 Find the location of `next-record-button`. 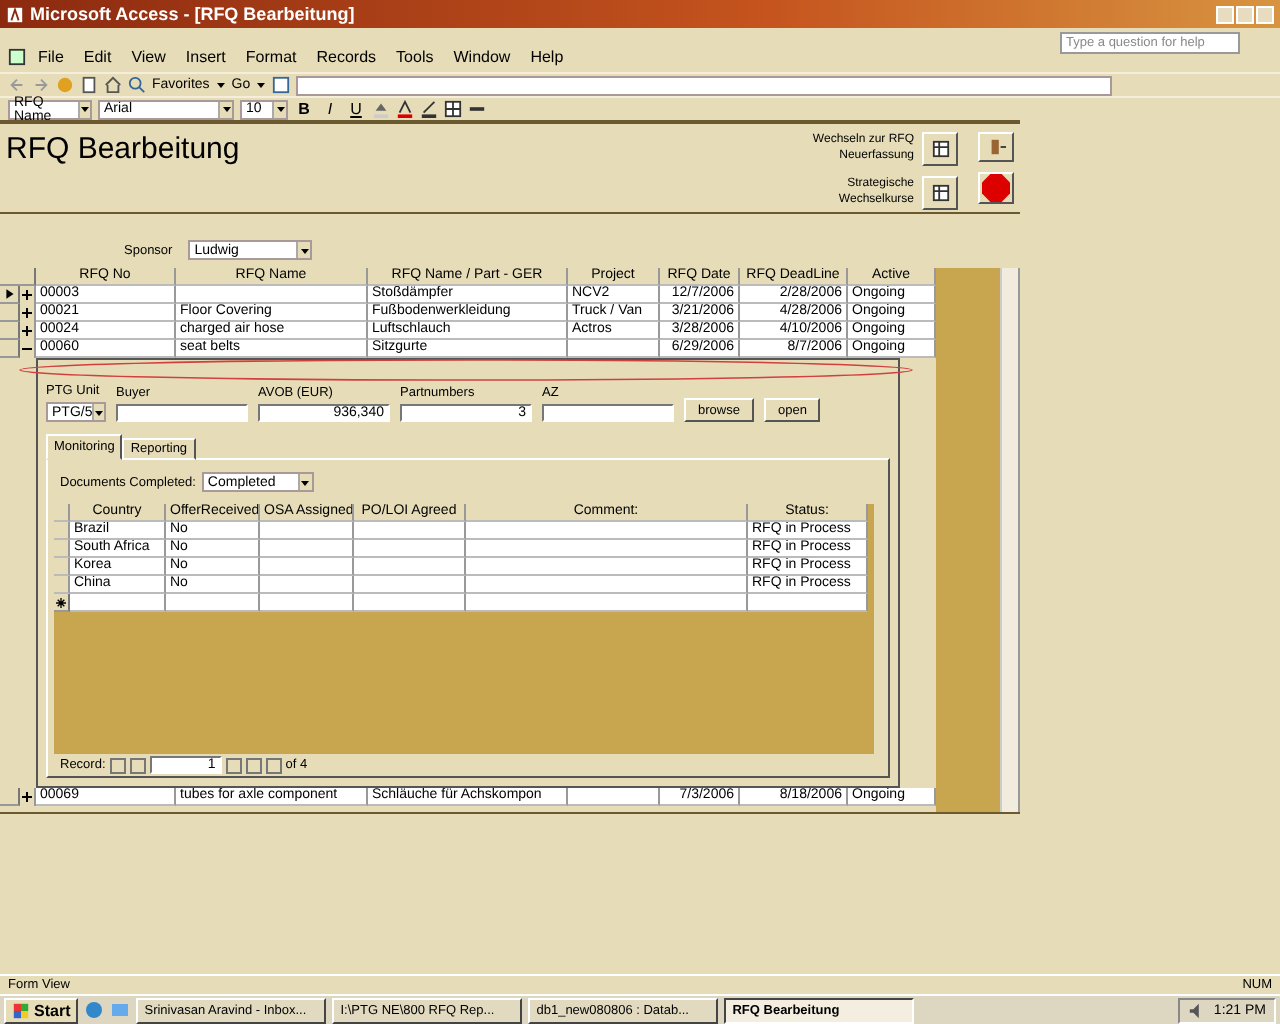

next-record-button is located at coordinates (233, 765).